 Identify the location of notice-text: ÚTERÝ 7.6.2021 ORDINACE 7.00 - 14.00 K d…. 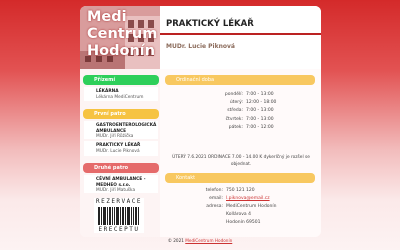
(241, 161).